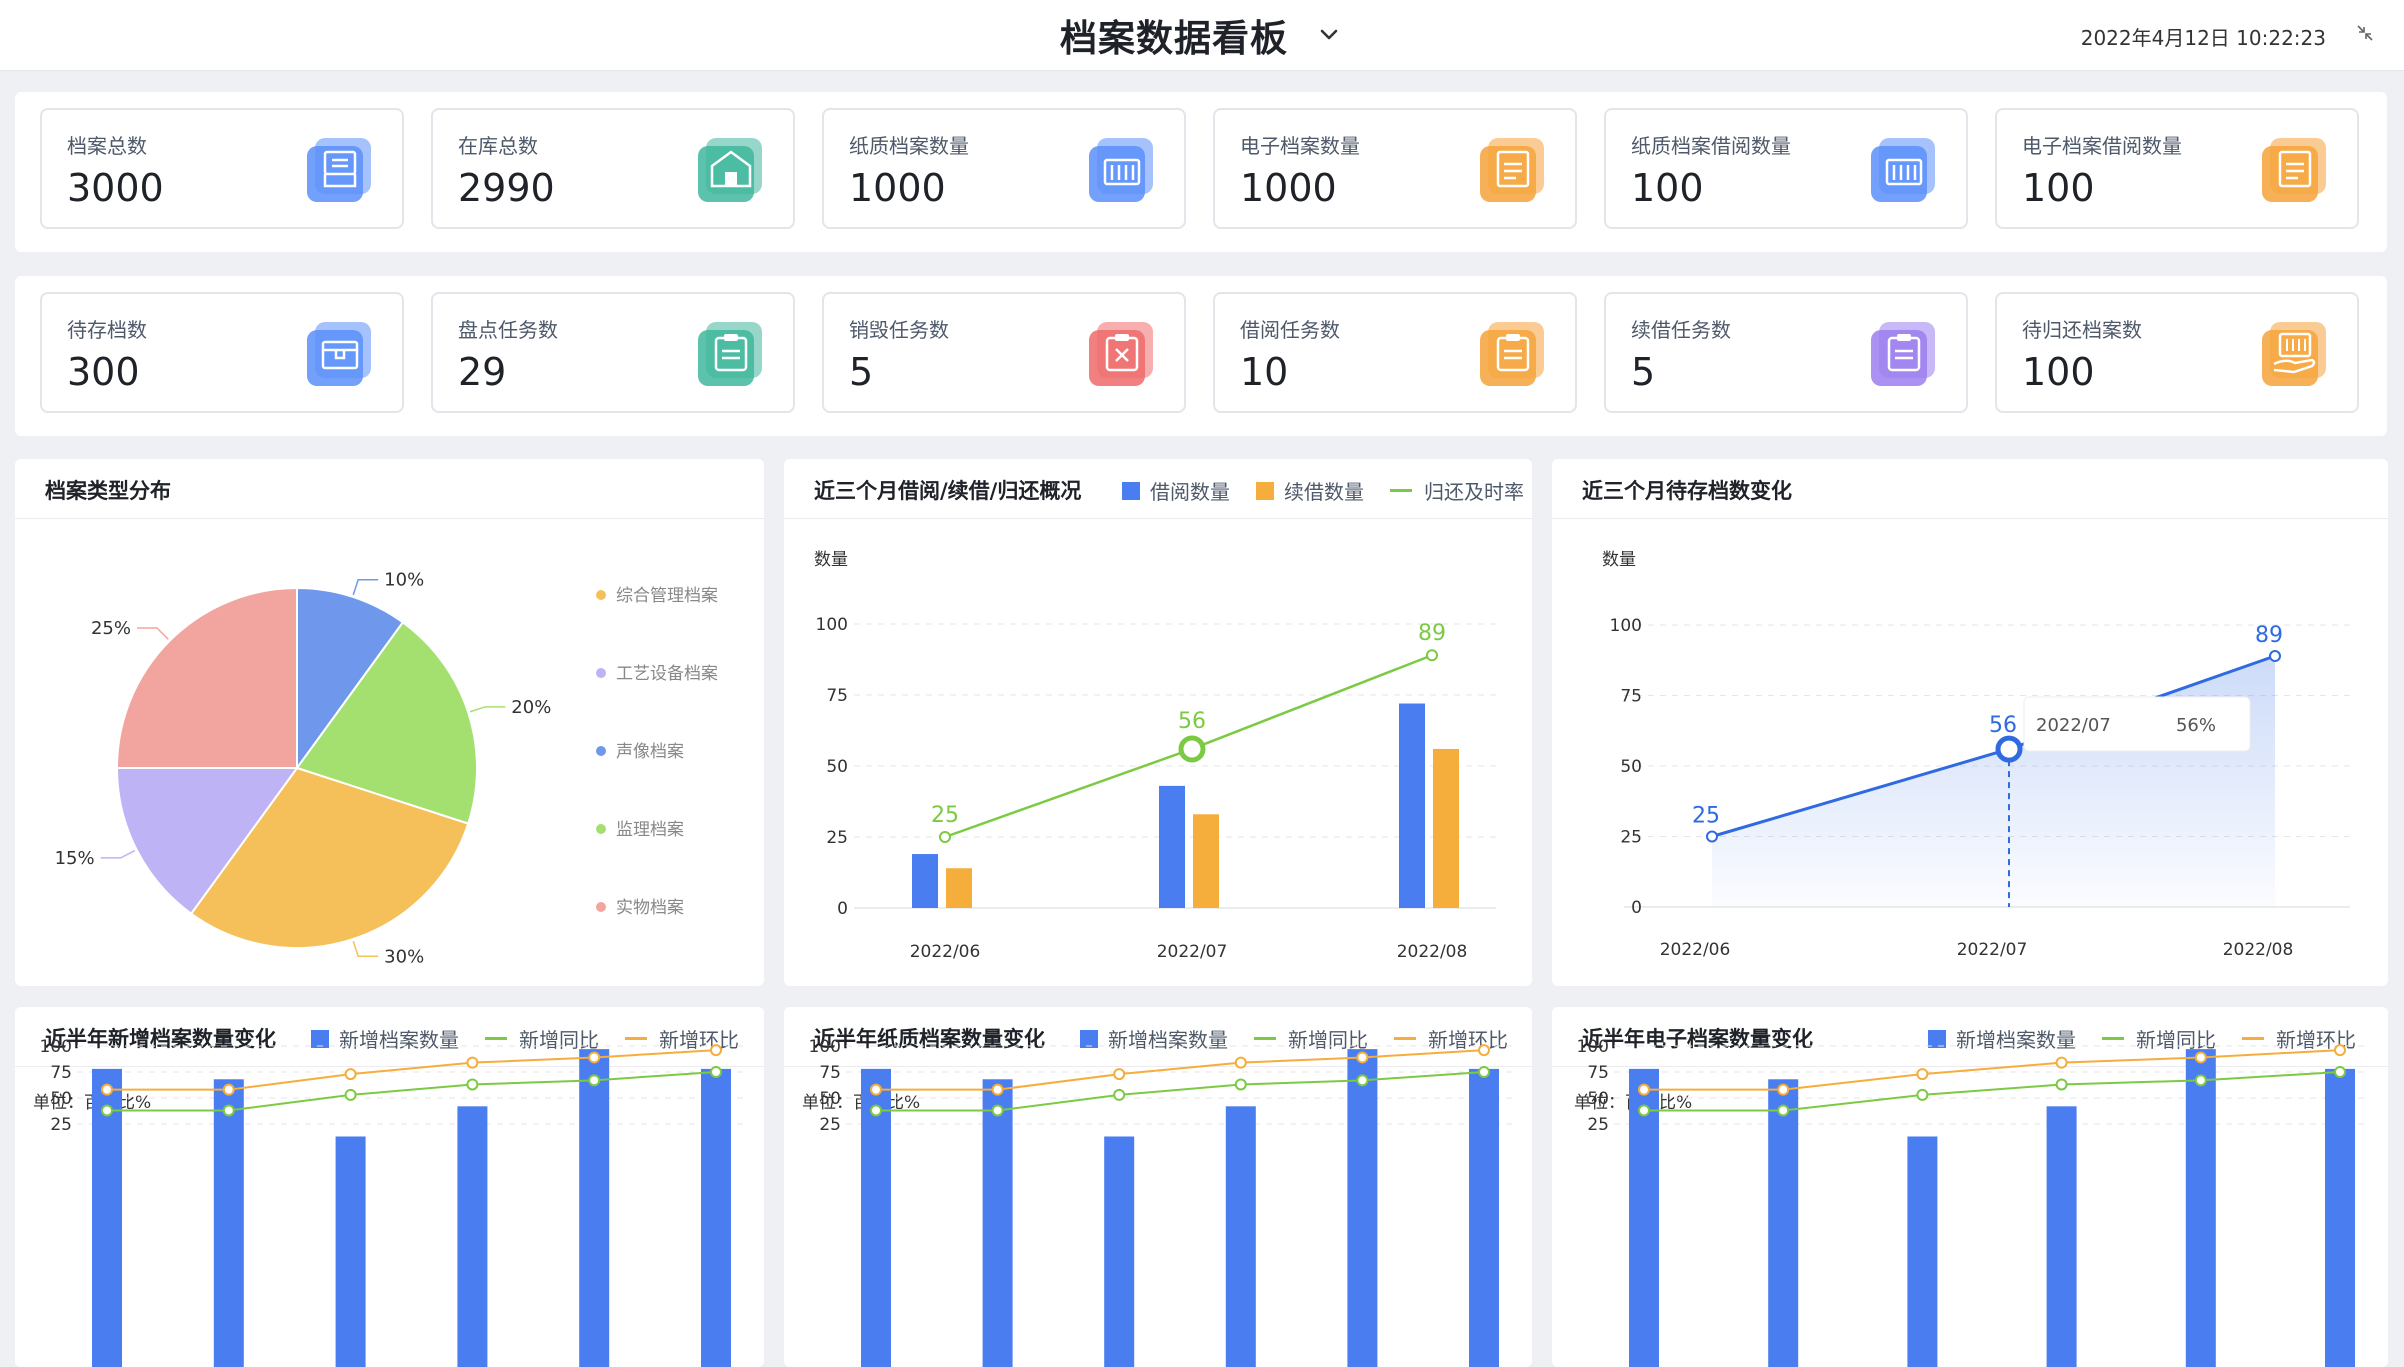  Describe the element at coordinates (667, 596) in the screenshot. I see `legend-label: 综合管理档案` at that location.